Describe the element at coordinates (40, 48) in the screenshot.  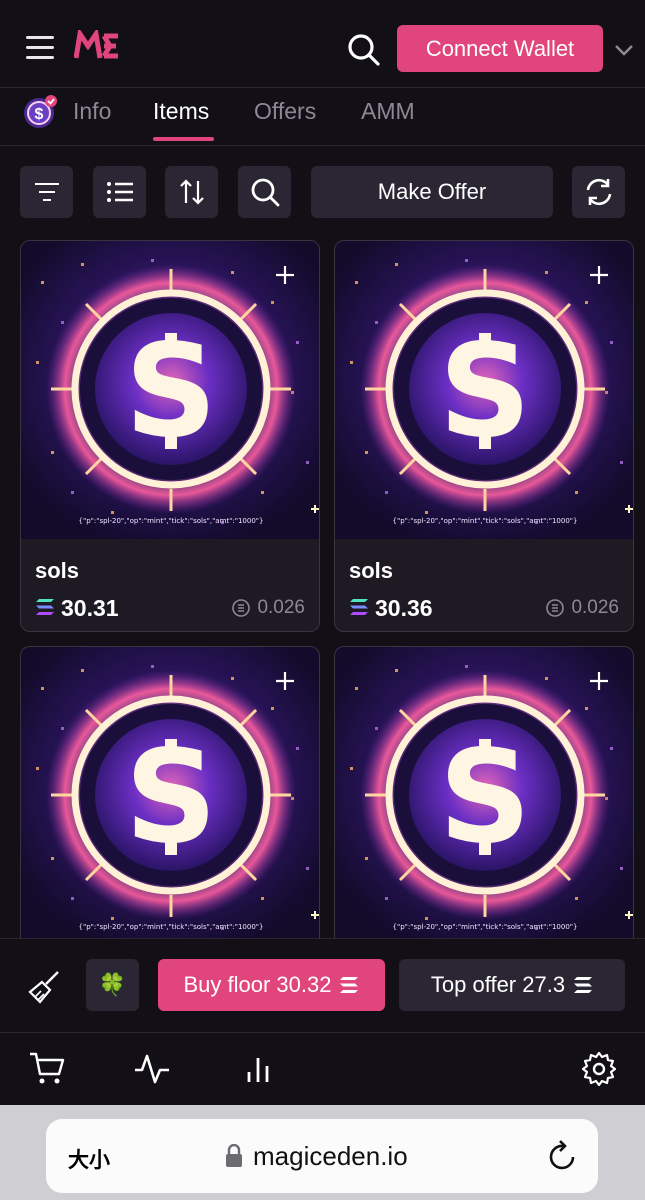
I see `menu-icon` at that location.